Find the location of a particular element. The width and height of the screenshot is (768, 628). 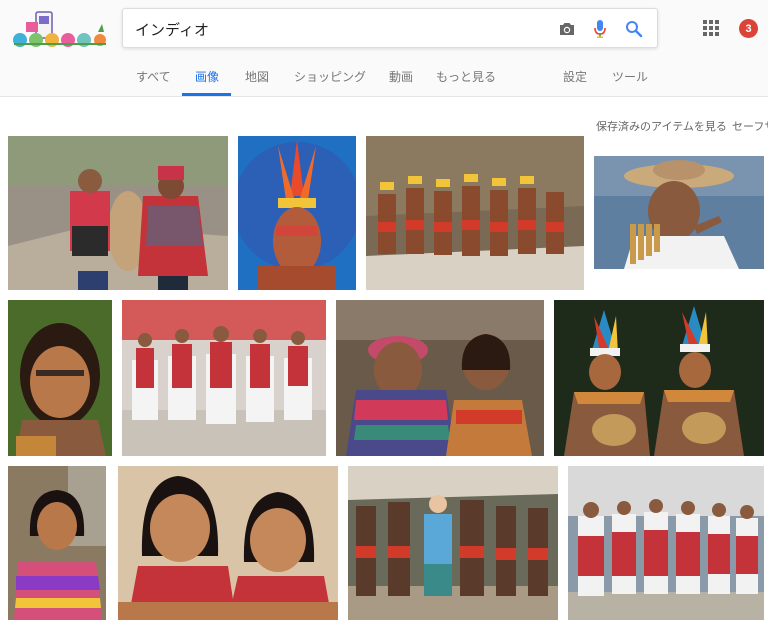

search-icon is located at coordinates (634, 29).